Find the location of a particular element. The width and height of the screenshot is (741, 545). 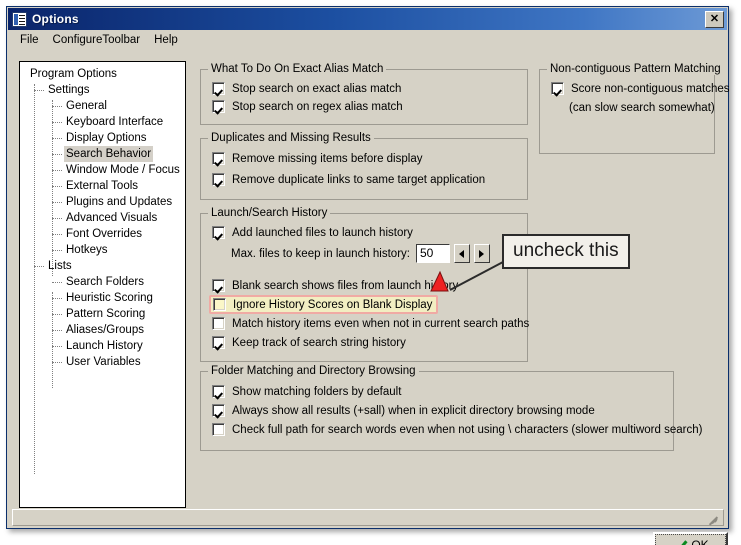

tree-item-label: Search Behavior is located at coordinates (109, 154).